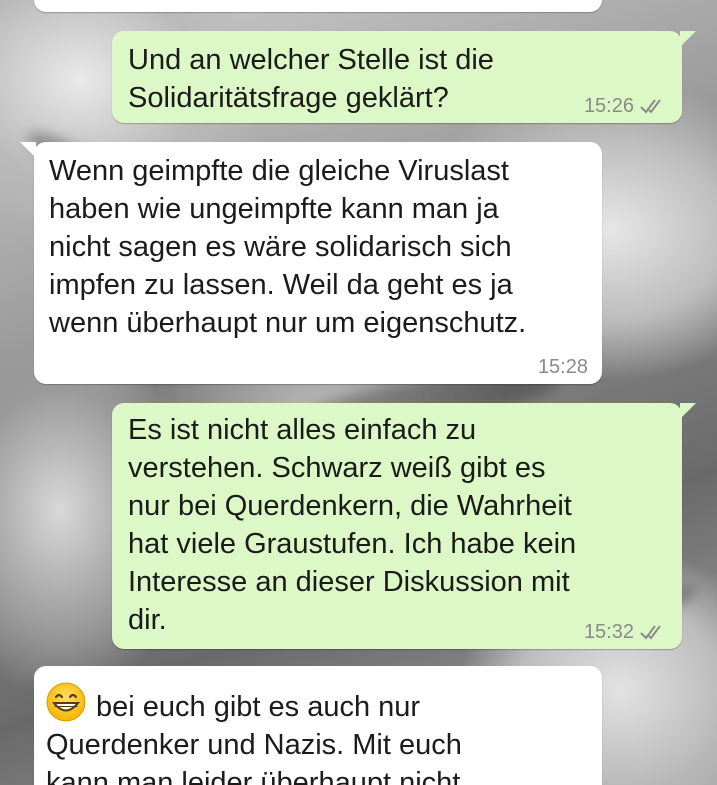 The height and width of the screenshot is (785, 717). I want to click on message-meta: 15:32, so click(626, 632).